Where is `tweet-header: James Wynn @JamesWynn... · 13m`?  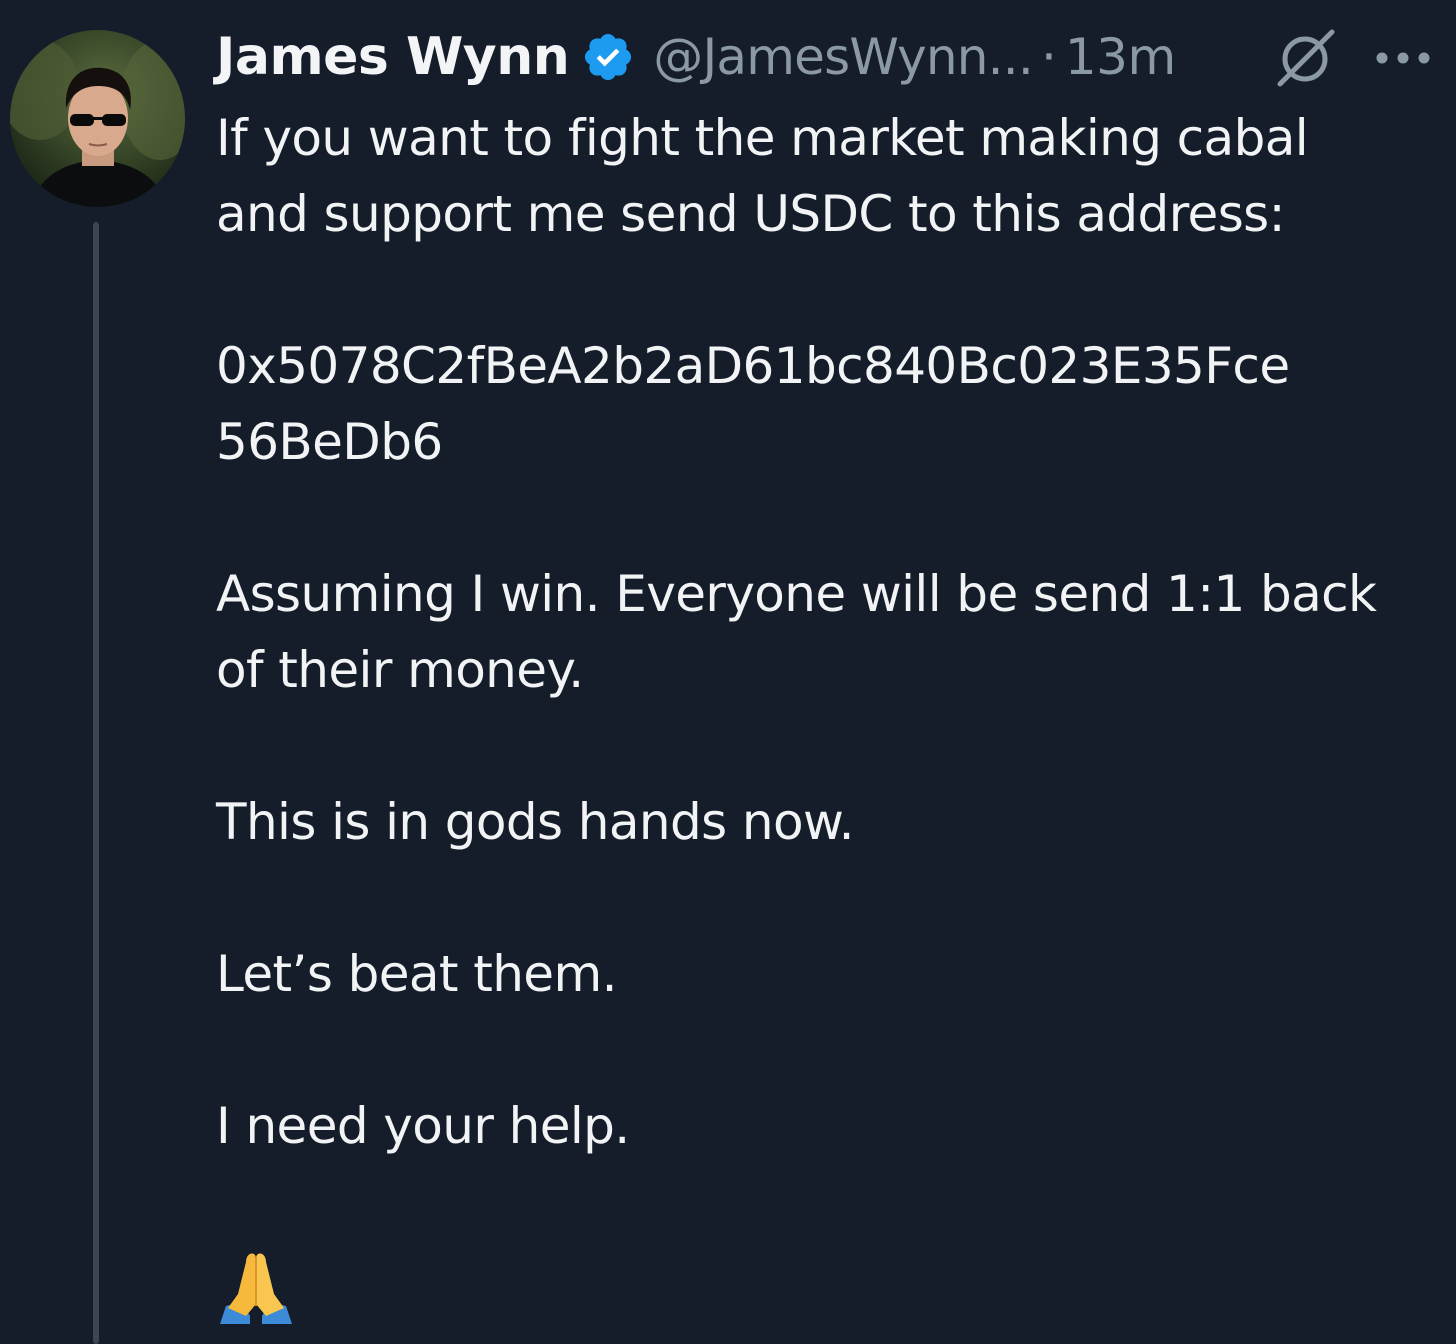 tweet-header: James Wynn @JamesWynn... · 13m is located at coordinates (696, 57).